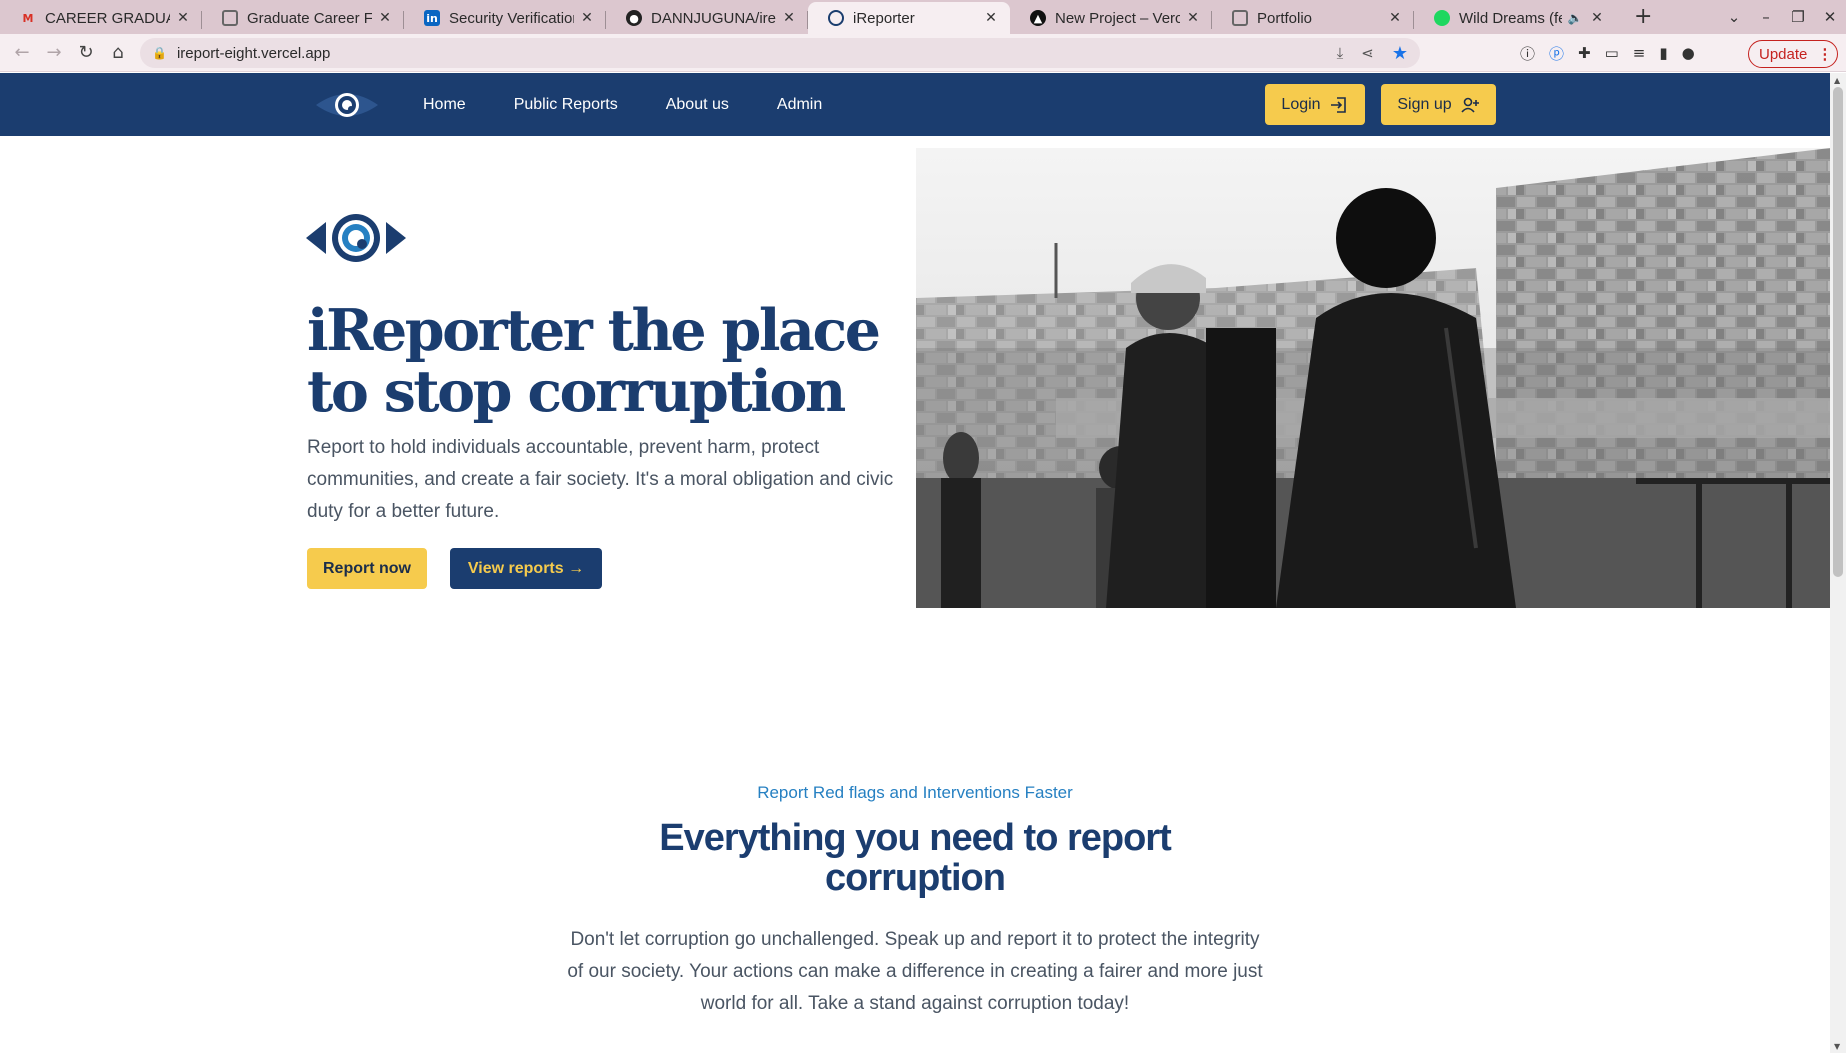 The image size is (1846, 1053). Describe the element at coordinates (1837, 1046) in the screenshot. I see `scroll-down-icon: ▼` at that location.